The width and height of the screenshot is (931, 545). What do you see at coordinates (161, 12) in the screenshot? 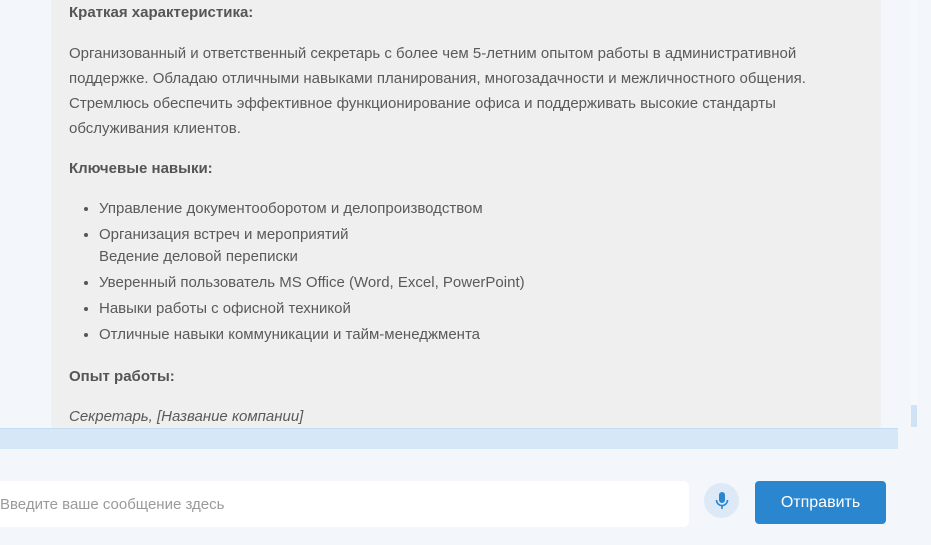
I see `summary-heading: Краткая характеристика:` at bounding box center [161, 12].